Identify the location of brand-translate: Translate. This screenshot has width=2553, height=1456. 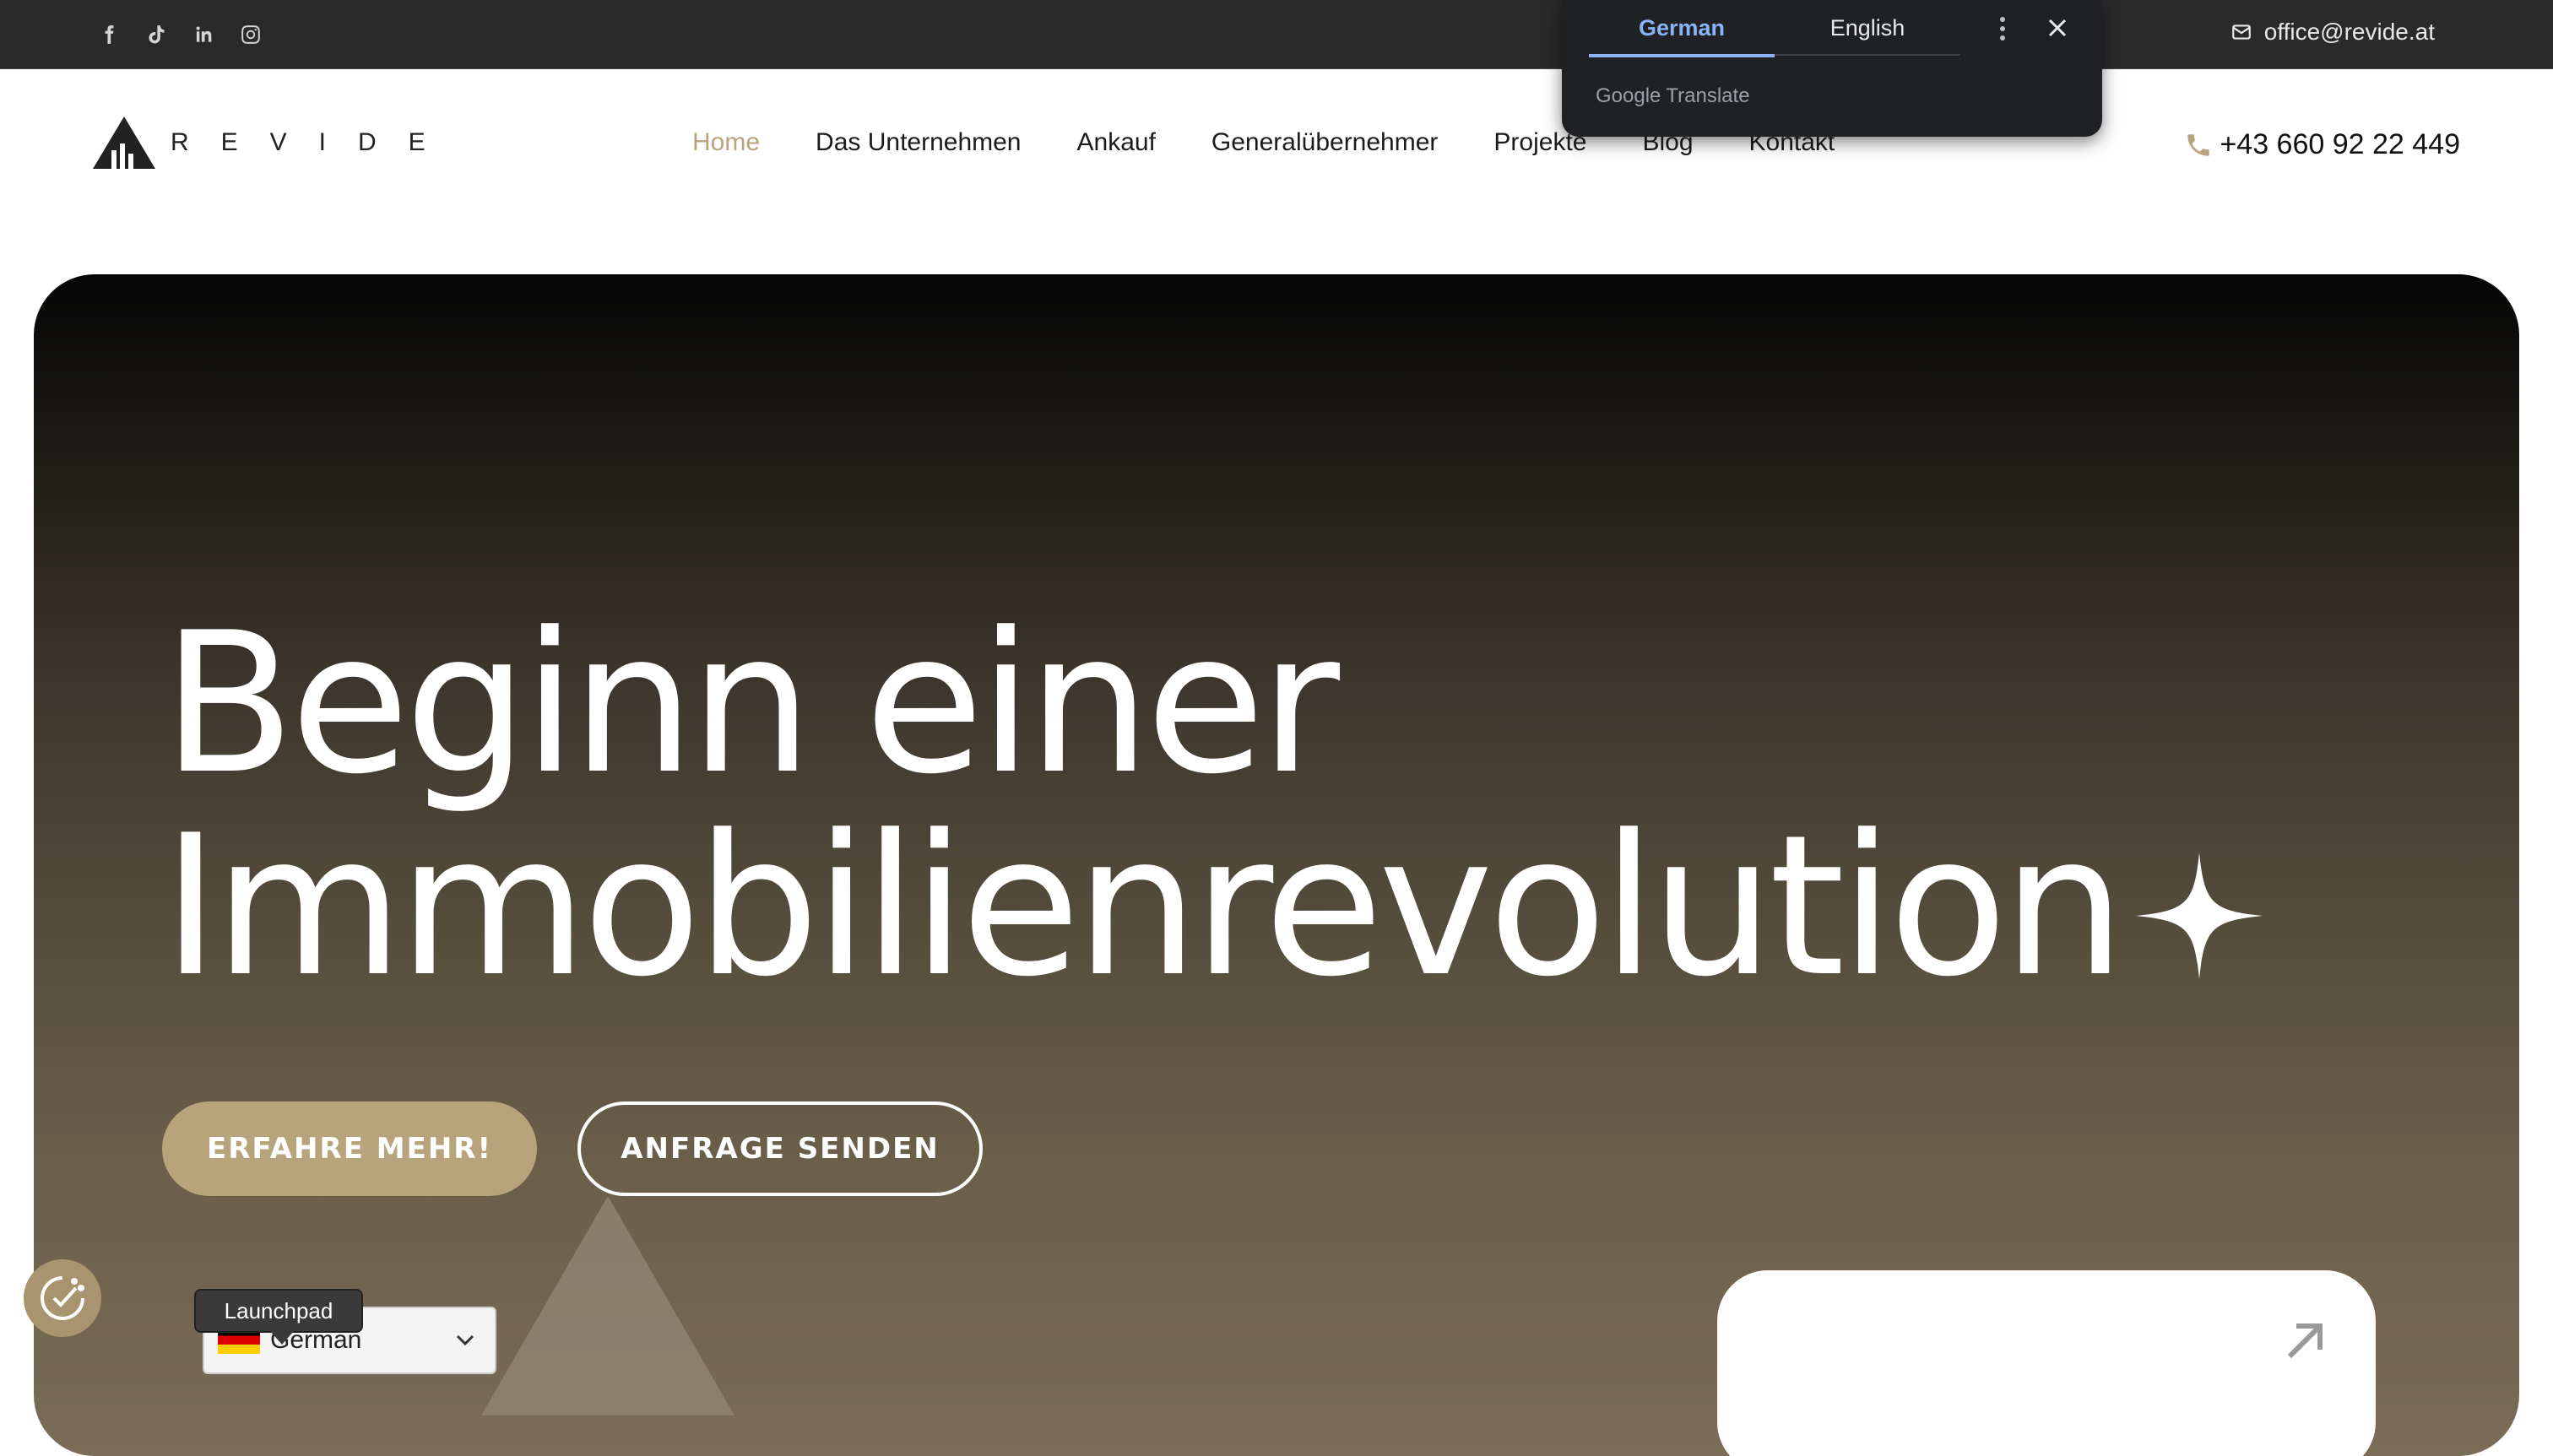
(1708, 95).